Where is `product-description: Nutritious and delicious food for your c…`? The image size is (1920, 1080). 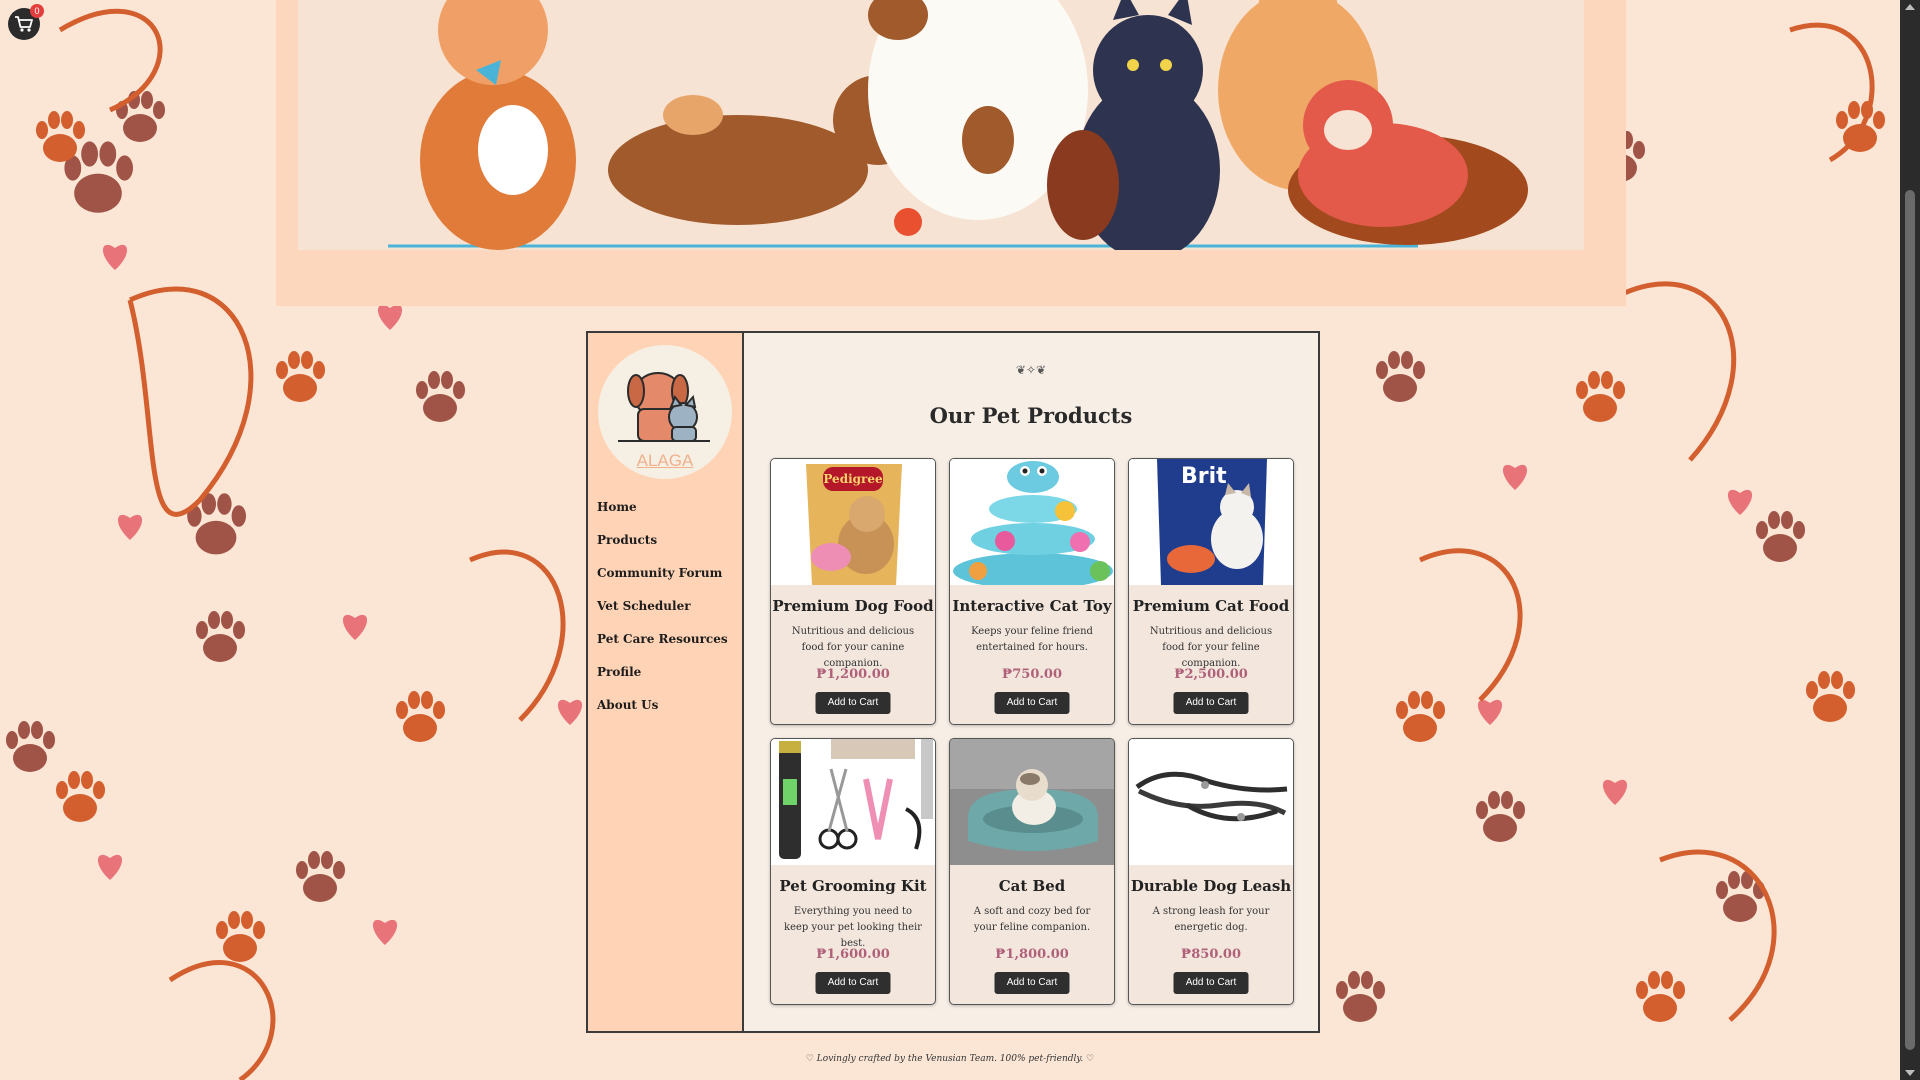 product-description: Nutritious and delicious food for your c… is located at coordinates (853, 647).